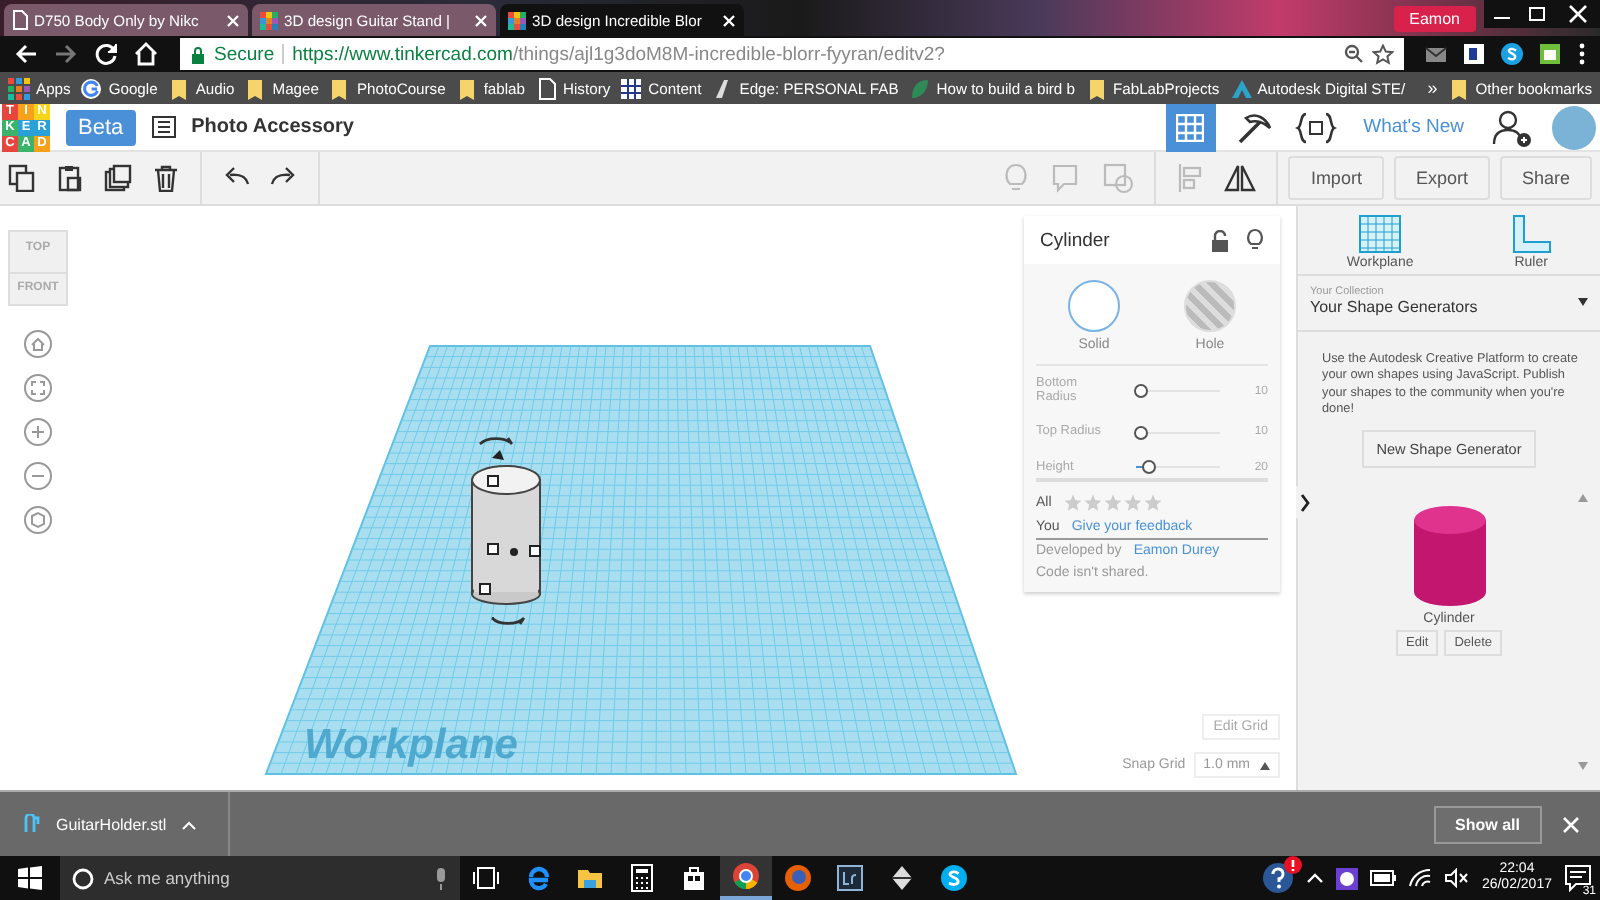  What do you see at coordinates (38, 520) in the screenshot?
I see `perspective-icon` at bounding box center [38, 520].